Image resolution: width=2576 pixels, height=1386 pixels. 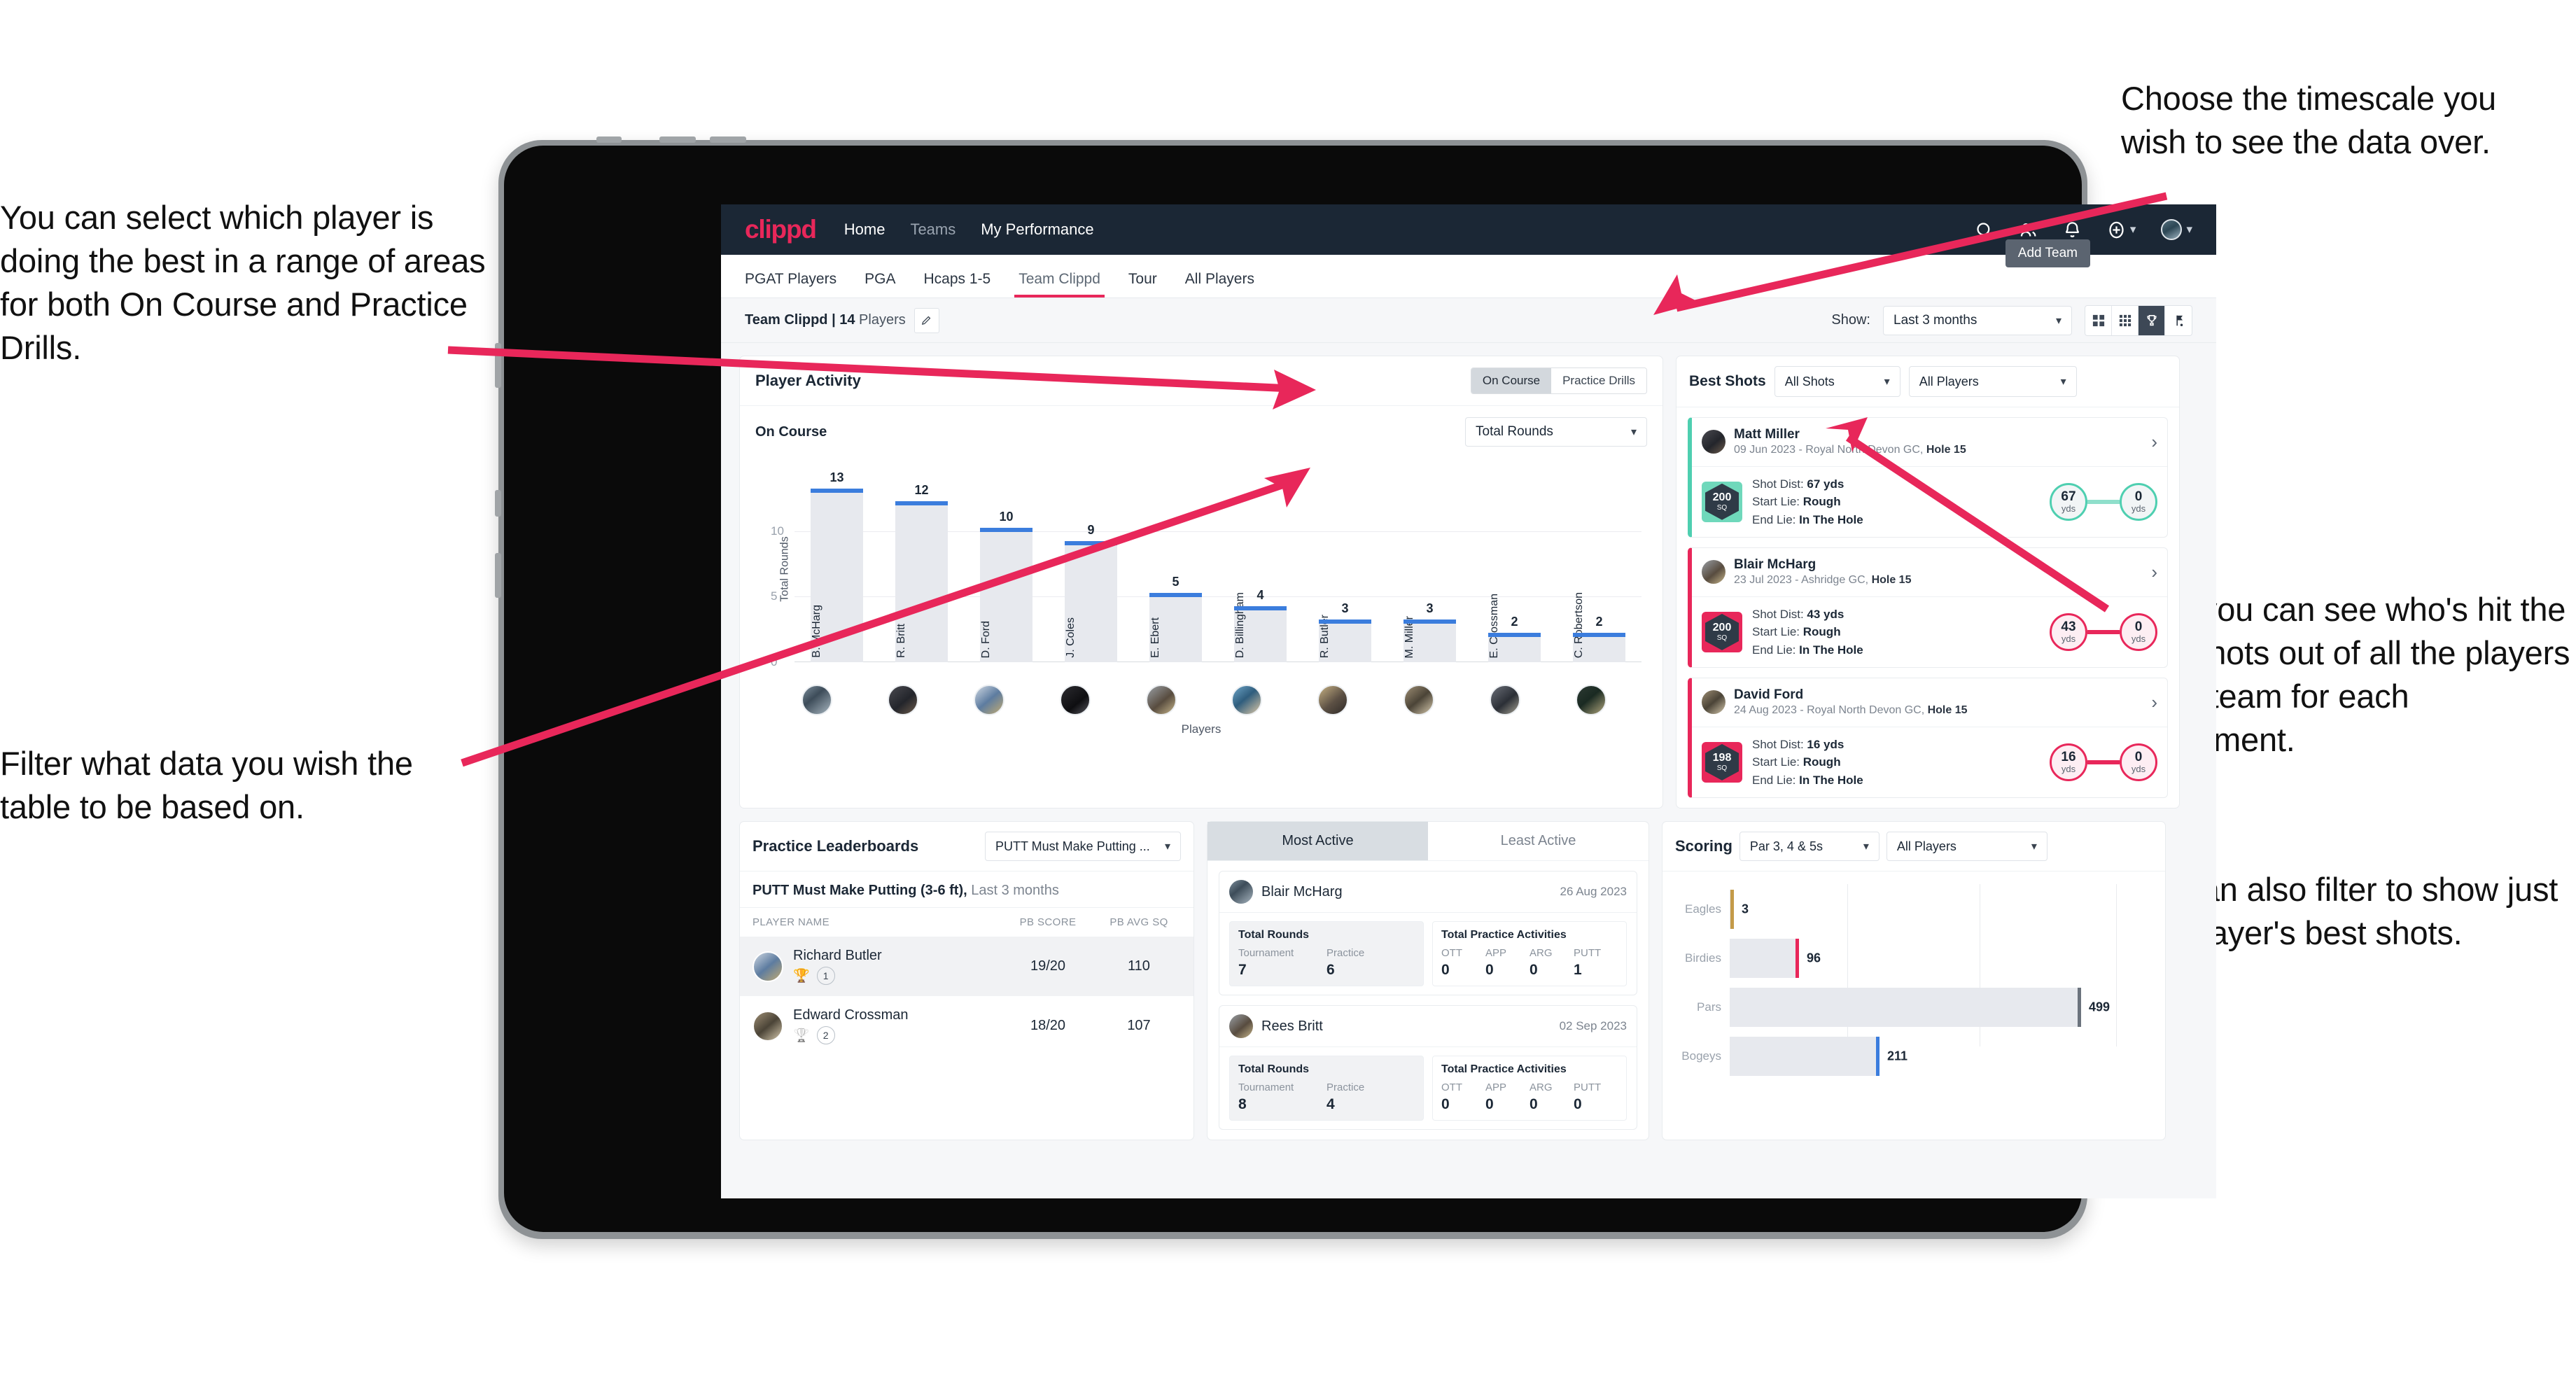 What do you see at coordinates (1260, 627) in the screenshot?
I see `chart-bar: D. Billingham` at bounding box center [1260, 627].